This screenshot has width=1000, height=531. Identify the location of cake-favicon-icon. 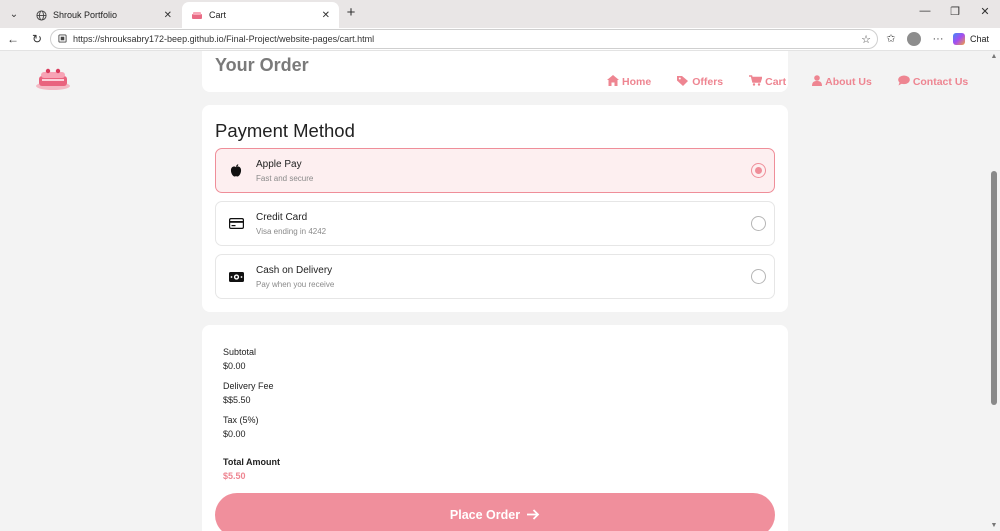
(197, 15).